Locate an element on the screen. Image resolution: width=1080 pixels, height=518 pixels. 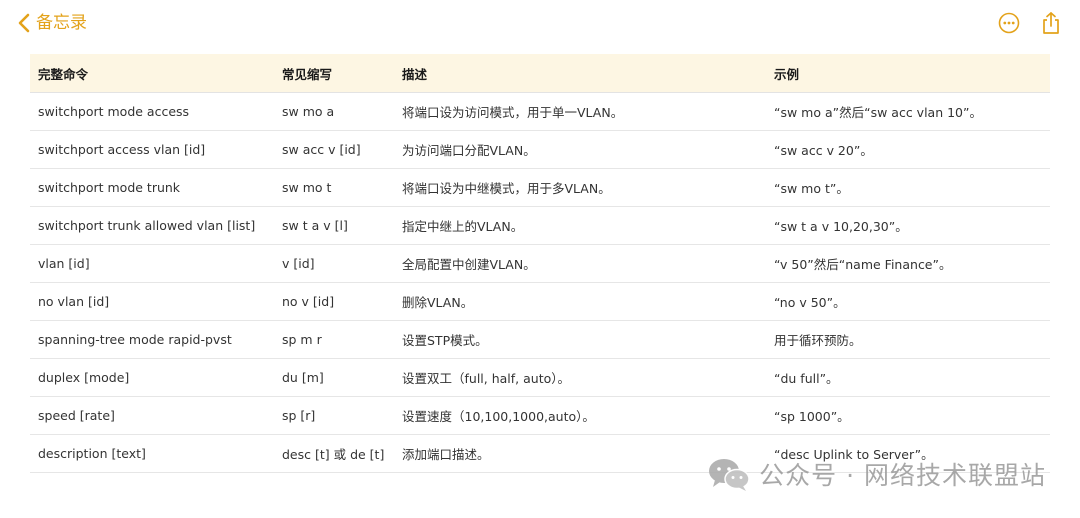
cell-example: “sw t a v 10,20,30”。 is located at coordinates (908, 225).